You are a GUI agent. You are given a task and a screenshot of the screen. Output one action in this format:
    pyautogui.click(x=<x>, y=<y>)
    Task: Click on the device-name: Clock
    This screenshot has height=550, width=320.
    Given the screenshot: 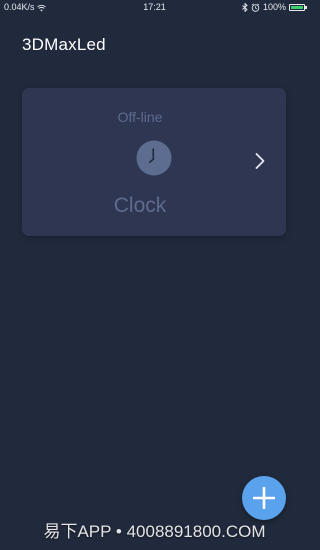 What is the action you would take?
    pyautogui.click(x=140, y=205)
    